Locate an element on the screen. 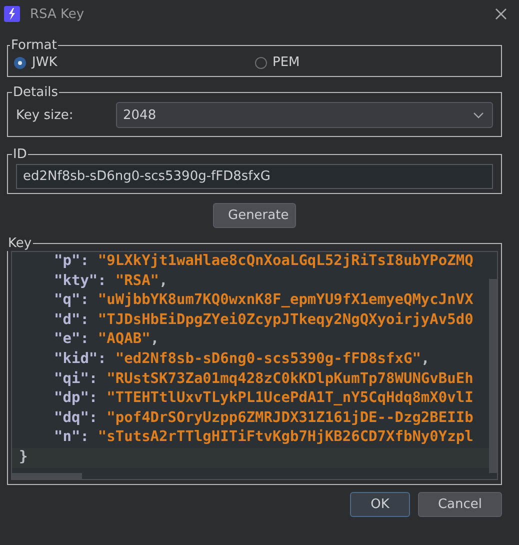  json-value: "RUstSK73Za01mq428zC0kKDlpKumTp78WUNGvBuEh is located at coordinates (290, 378).